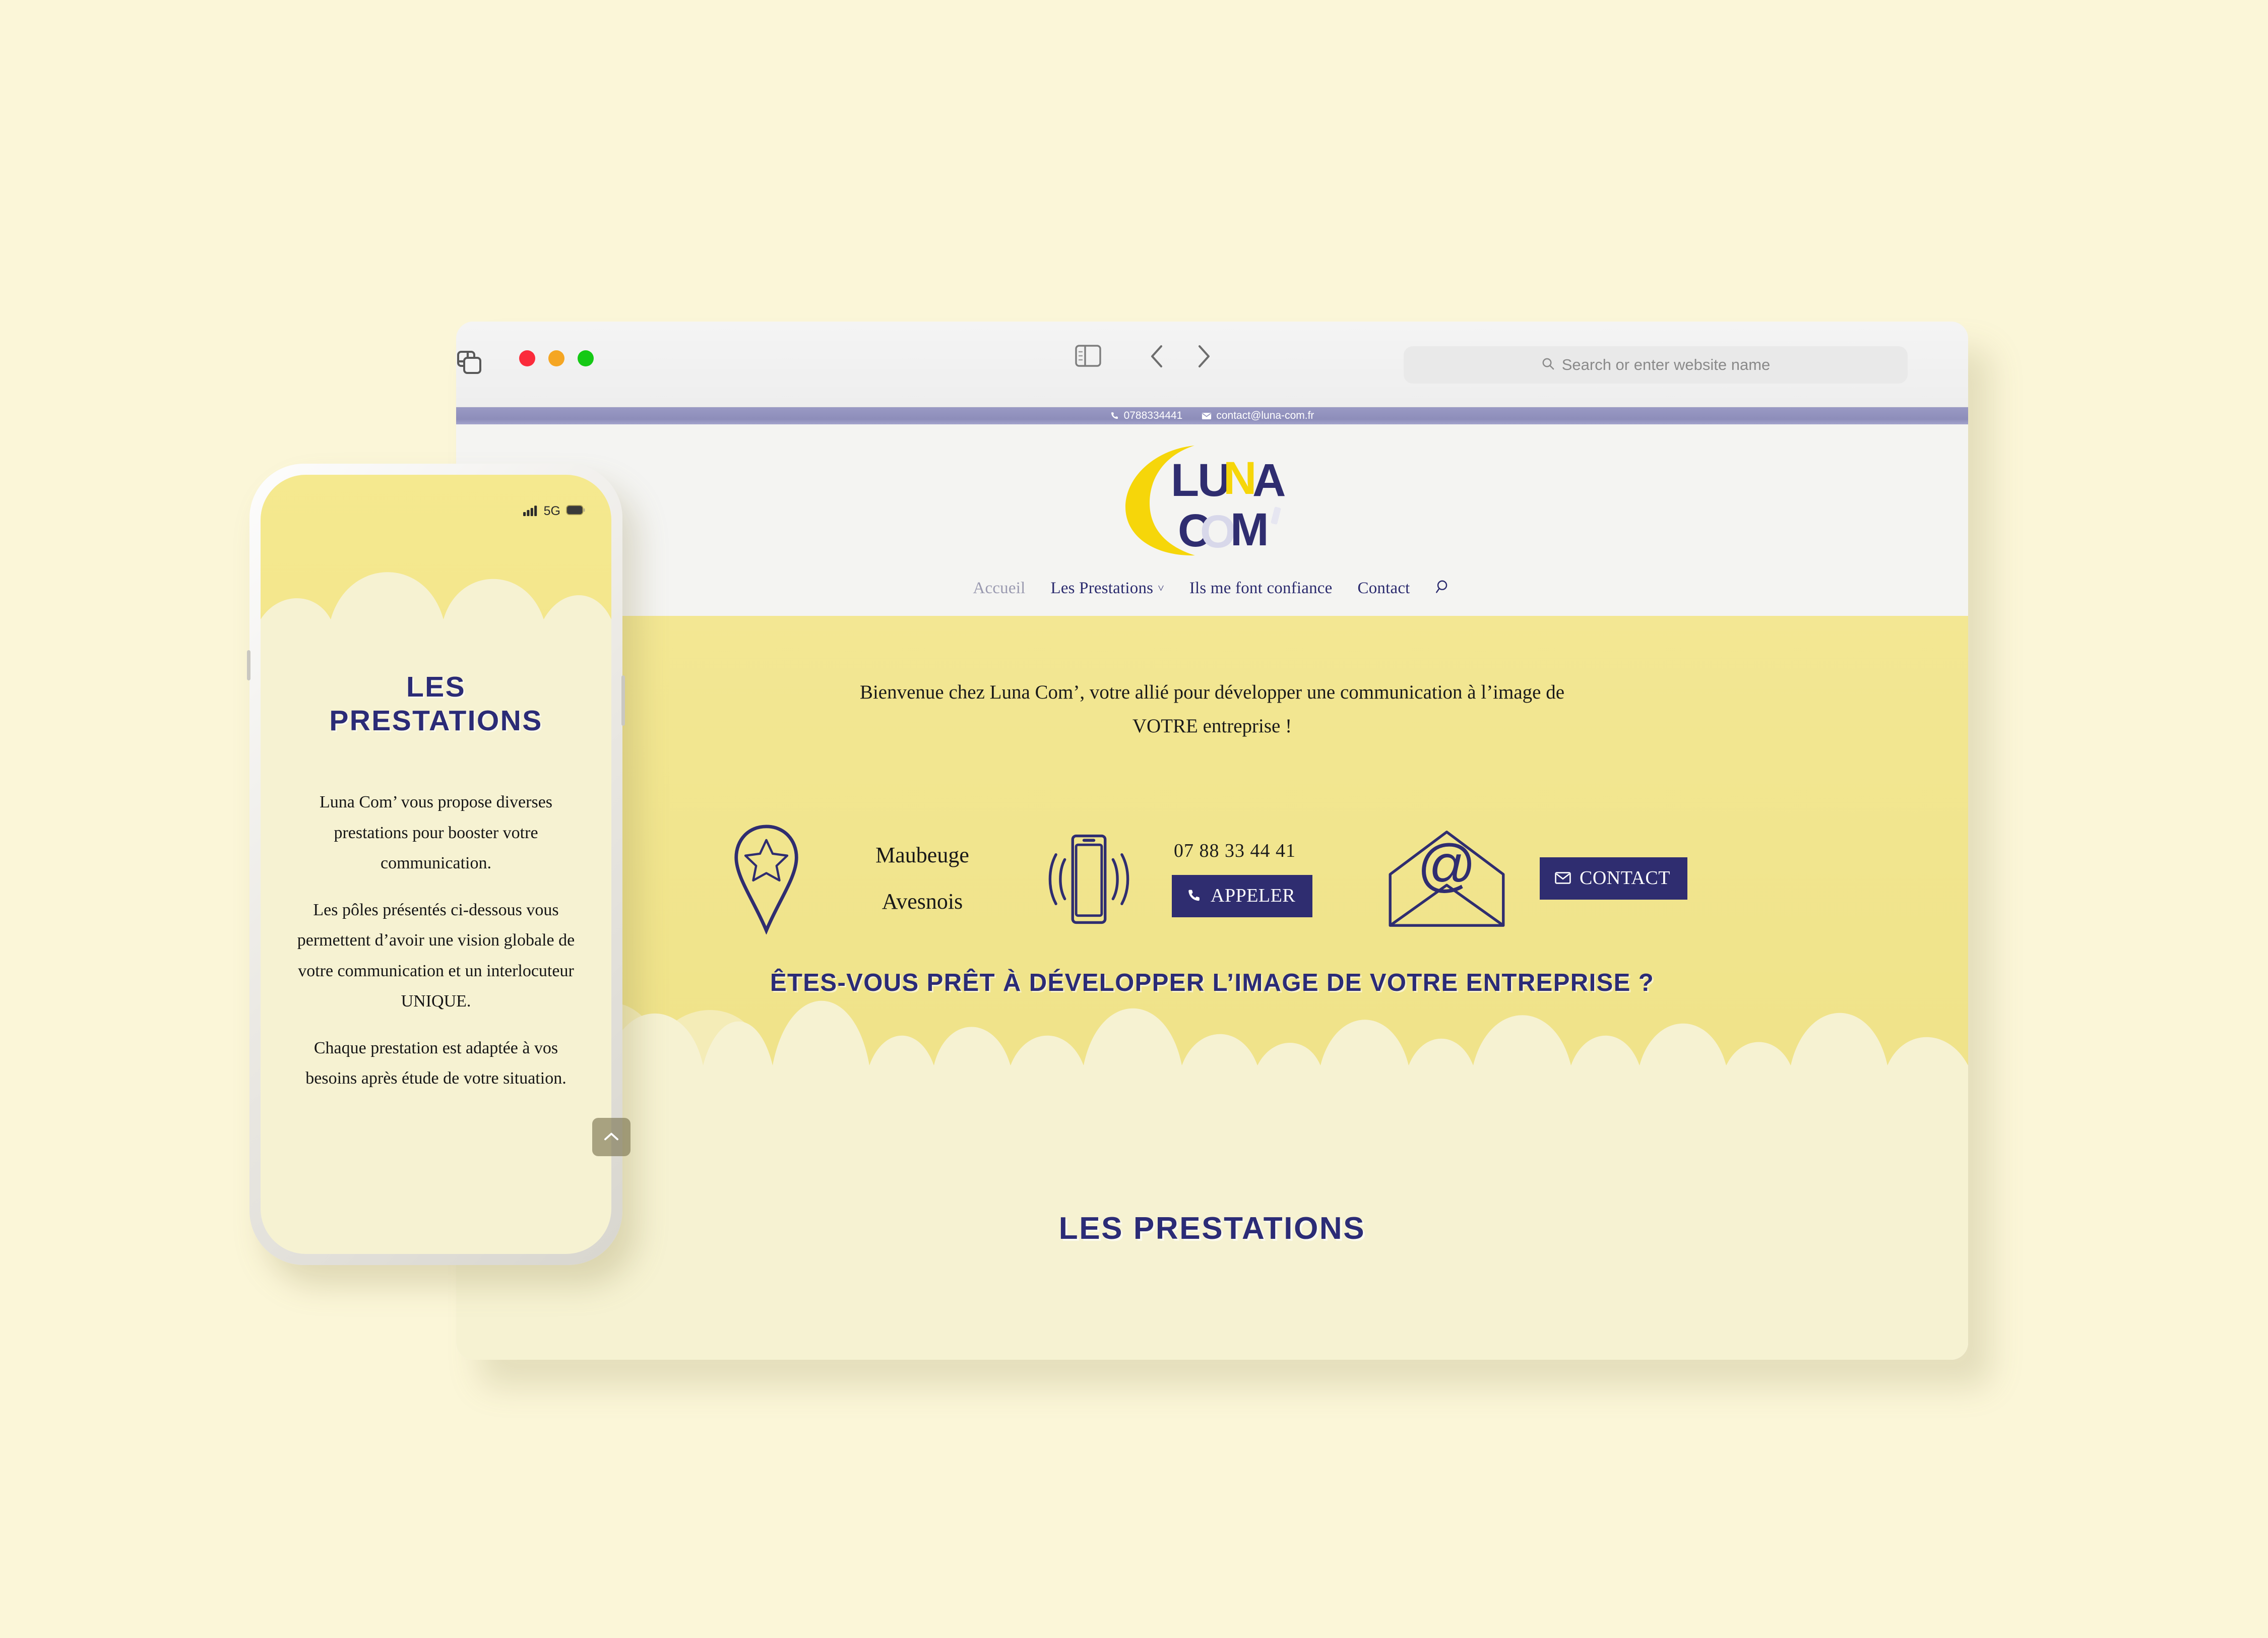  I want to click on contact-button-label: CONTACT, so click(1625, 878).